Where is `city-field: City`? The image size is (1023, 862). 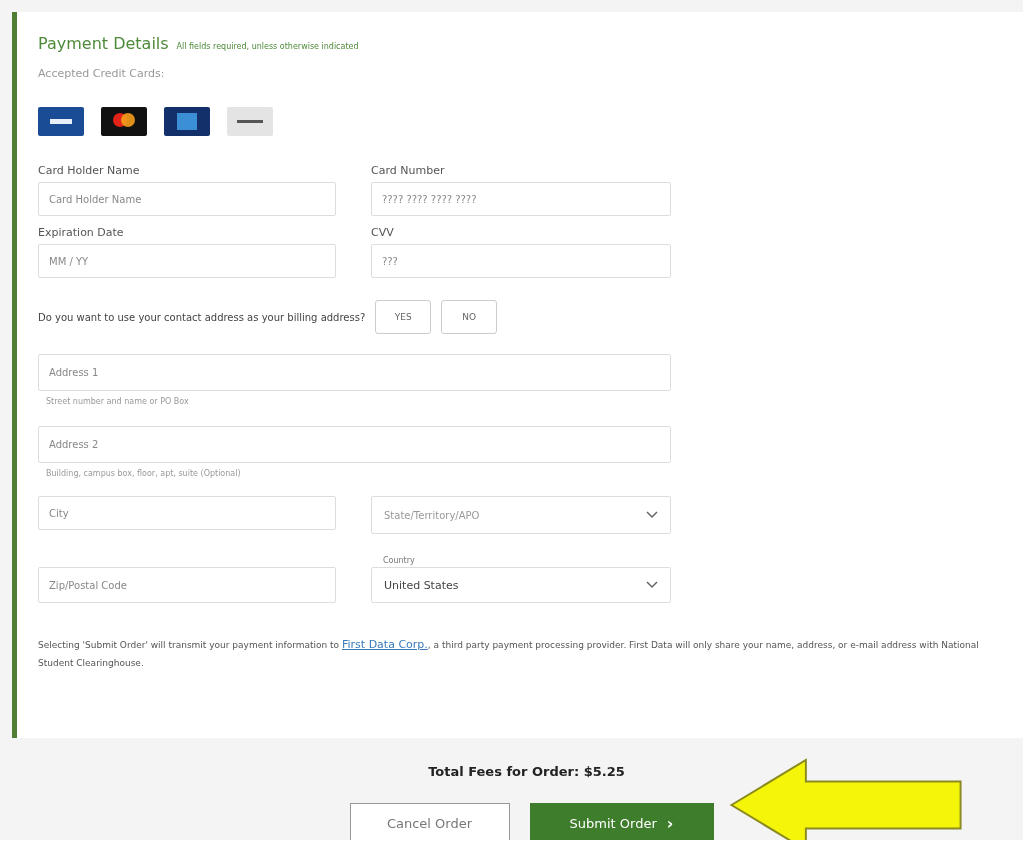
city-field: City is located at coordinates (187, 513).